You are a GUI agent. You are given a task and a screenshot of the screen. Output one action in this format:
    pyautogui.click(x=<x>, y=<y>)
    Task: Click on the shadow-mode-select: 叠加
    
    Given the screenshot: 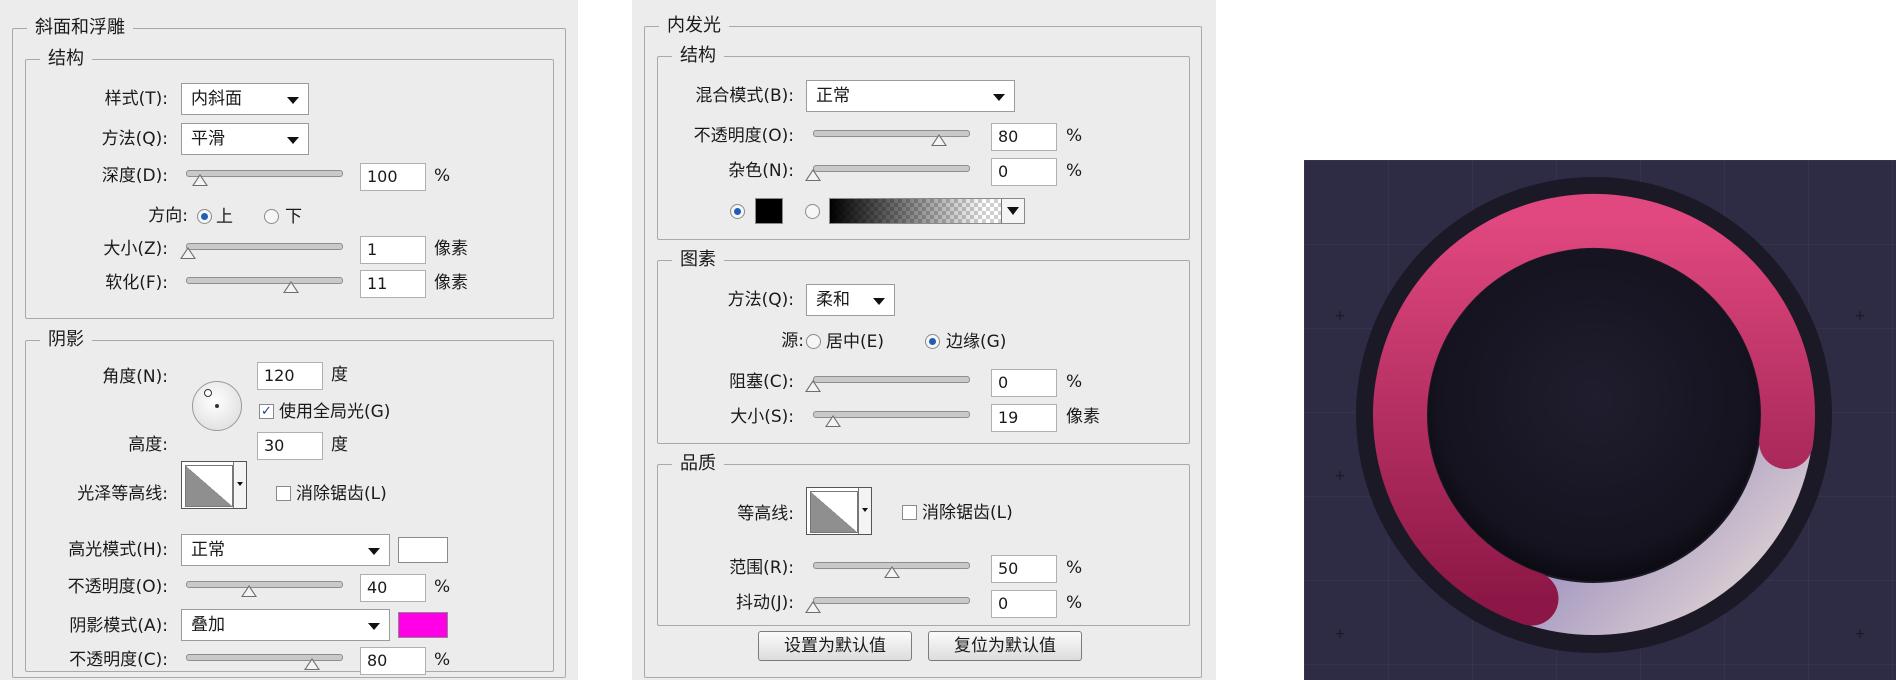 What is the action you would take?
    pyautogui.click(x=285, y=625)
    